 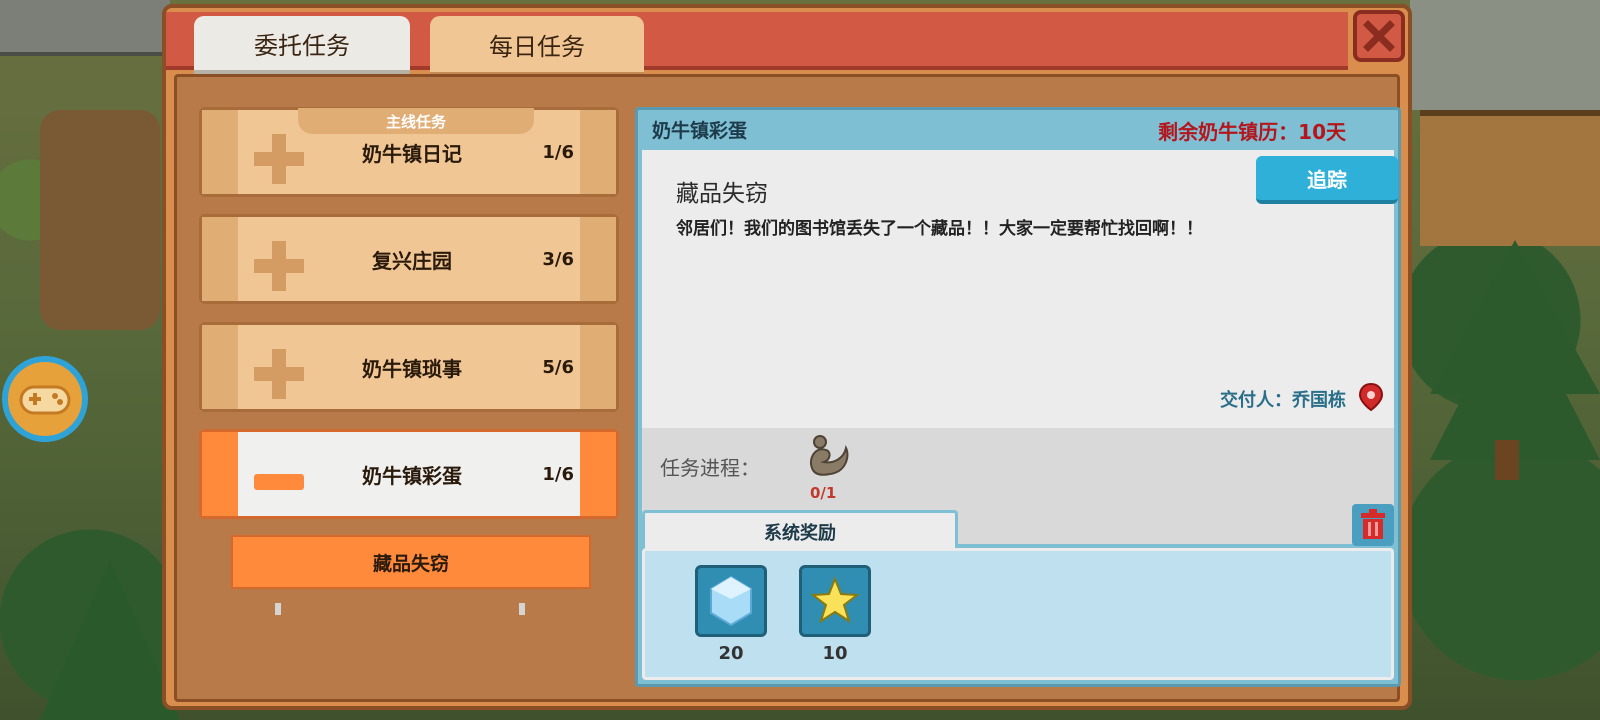 I want to click on quest-count: 3/6, so click(x=558, y=259).